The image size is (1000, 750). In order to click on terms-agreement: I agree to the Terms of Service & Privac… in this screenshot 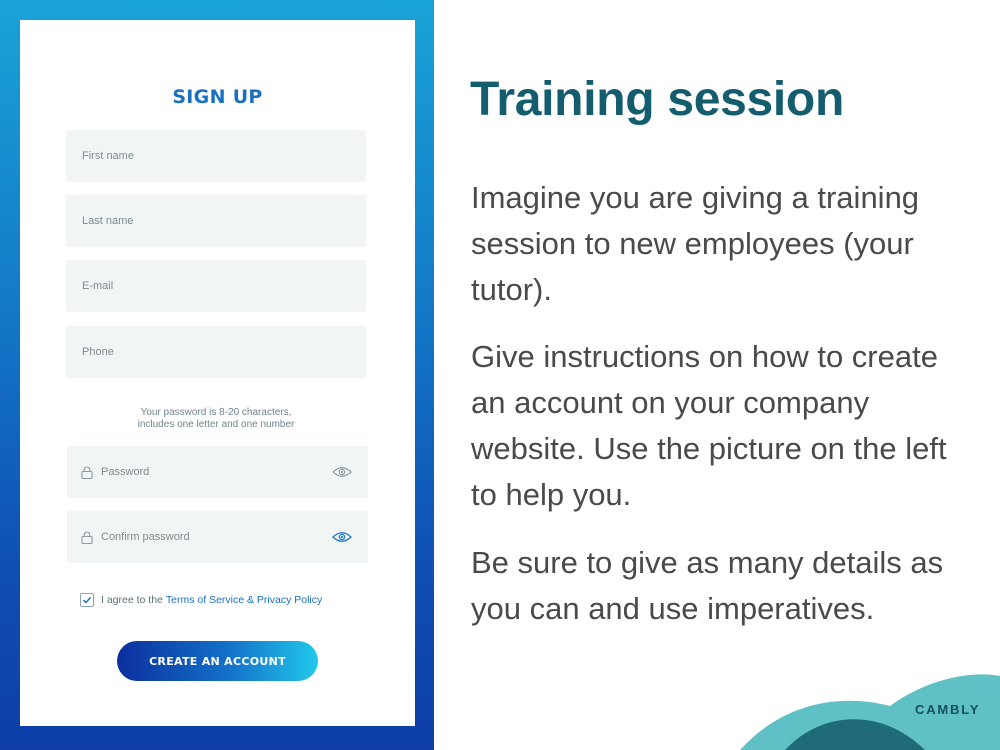, I will do `click(201, 600)`.